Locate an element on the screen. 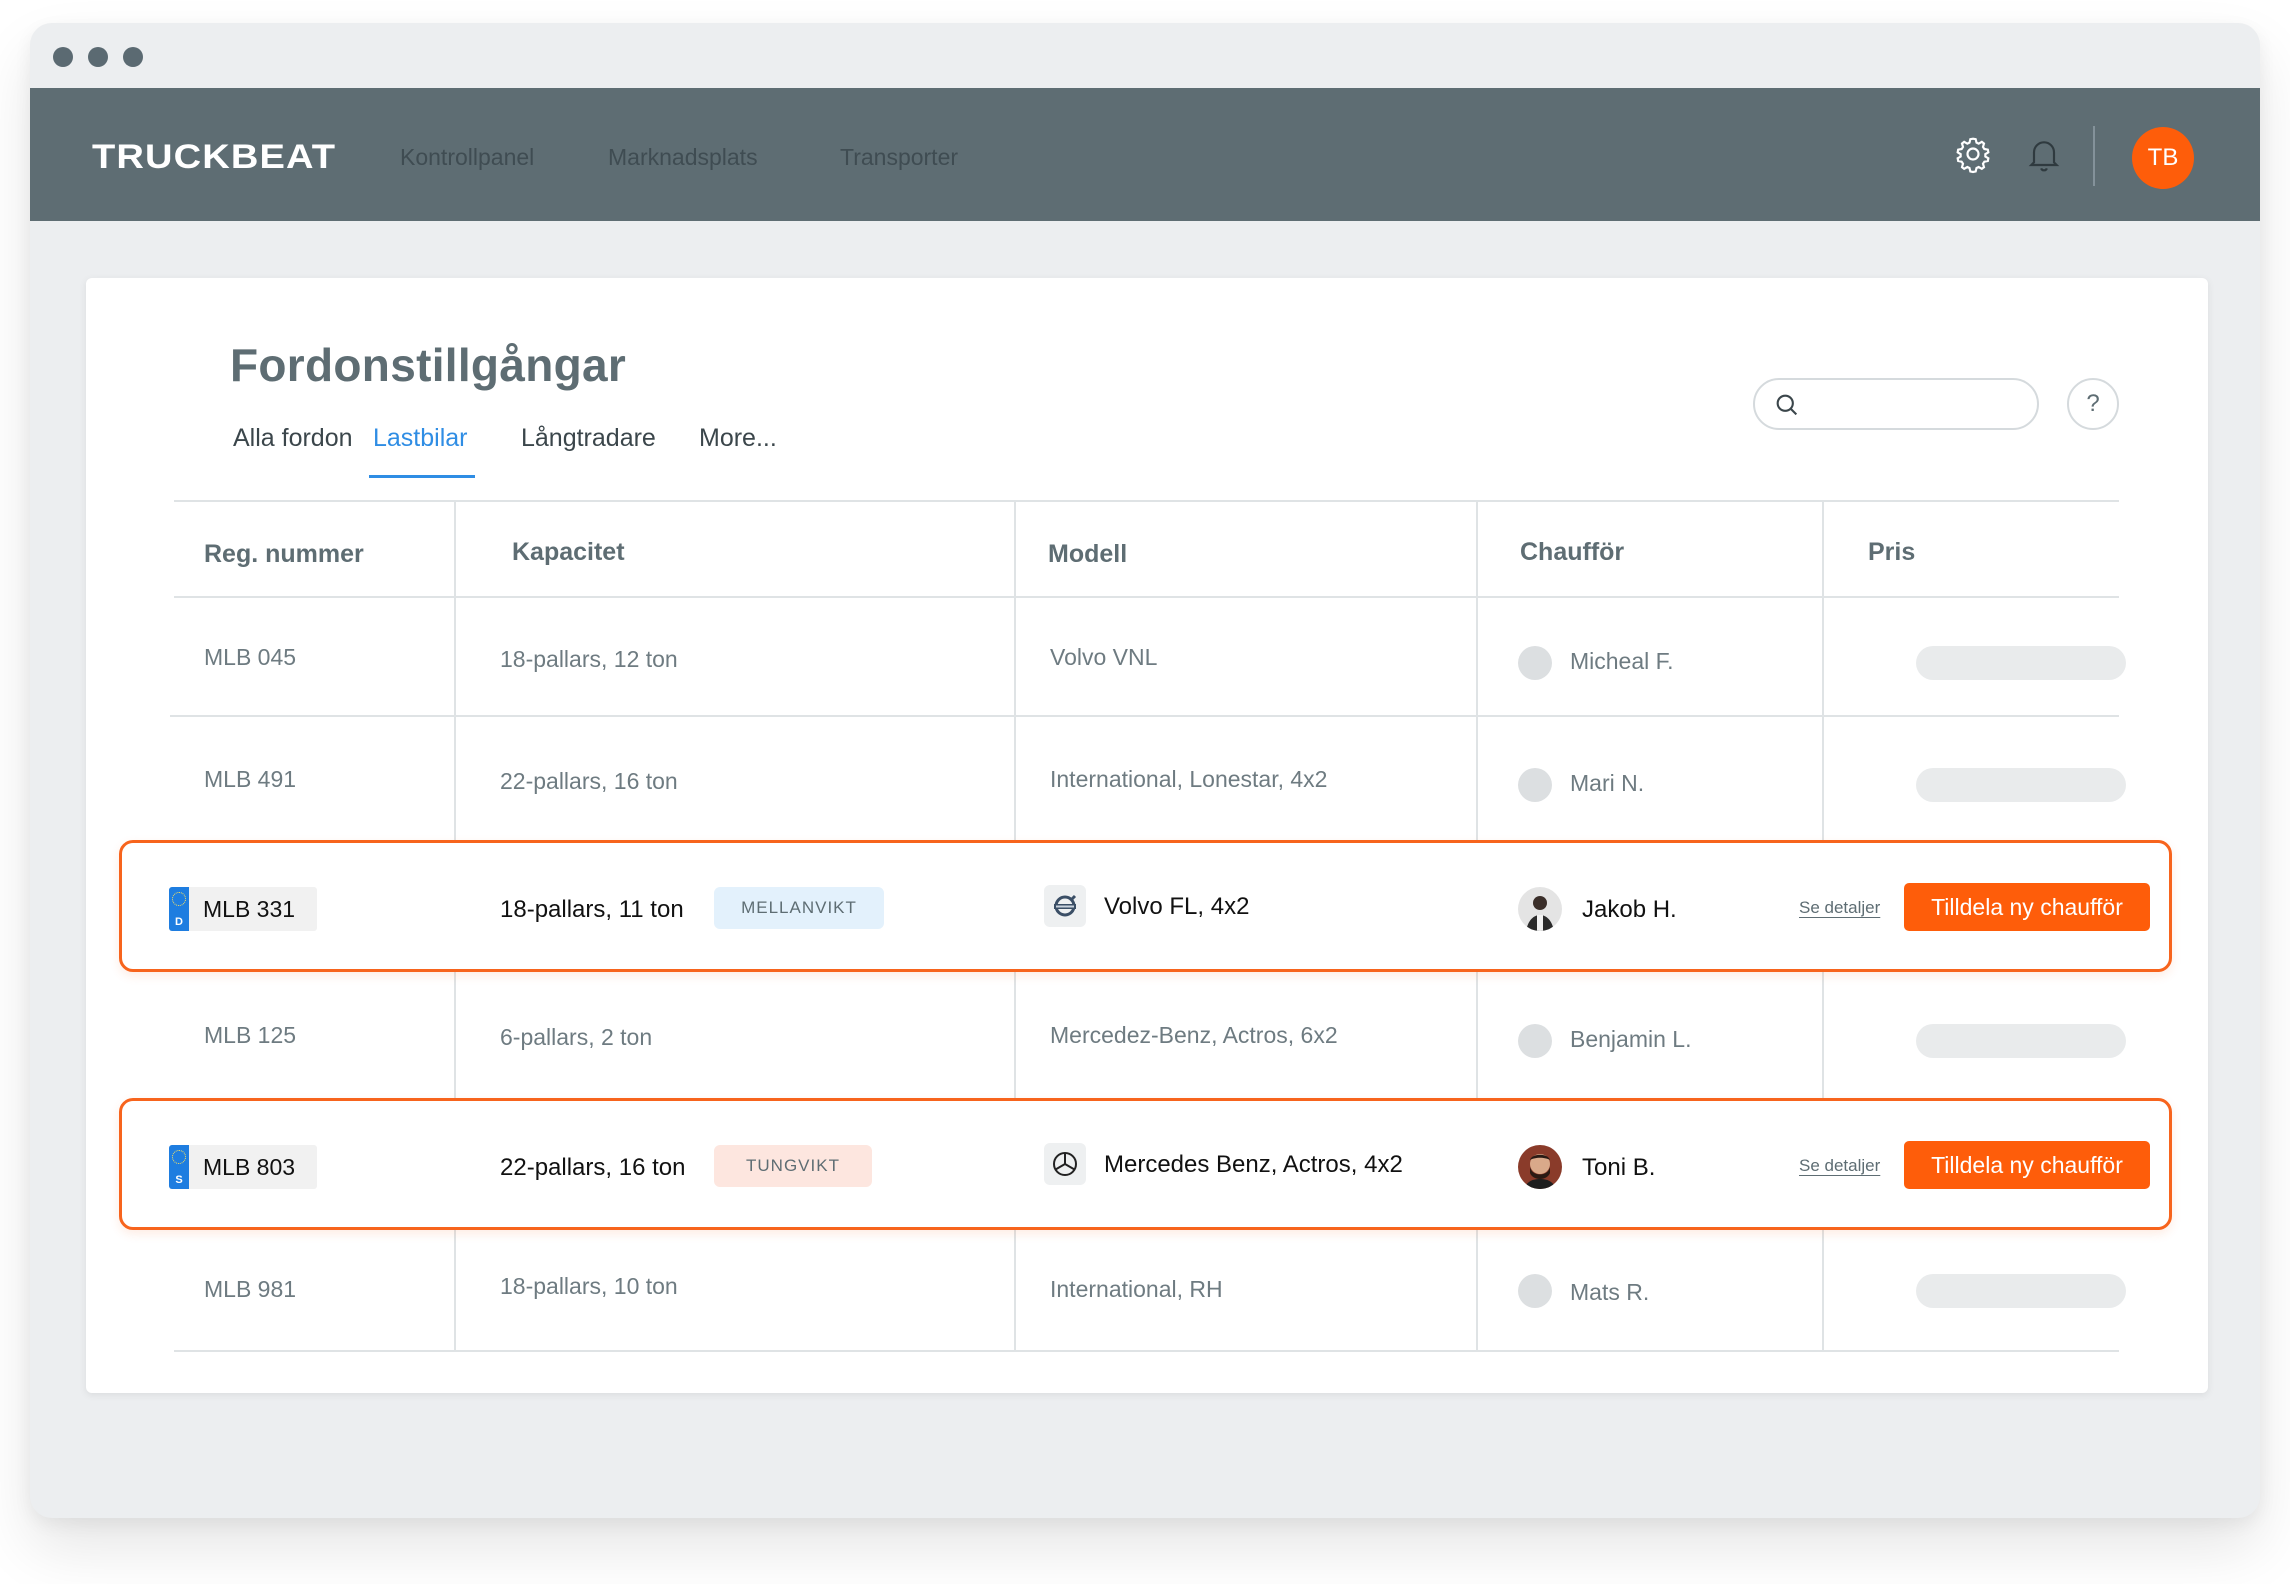  row-reg: MLB 981 is located at coordinates (250, 1289).